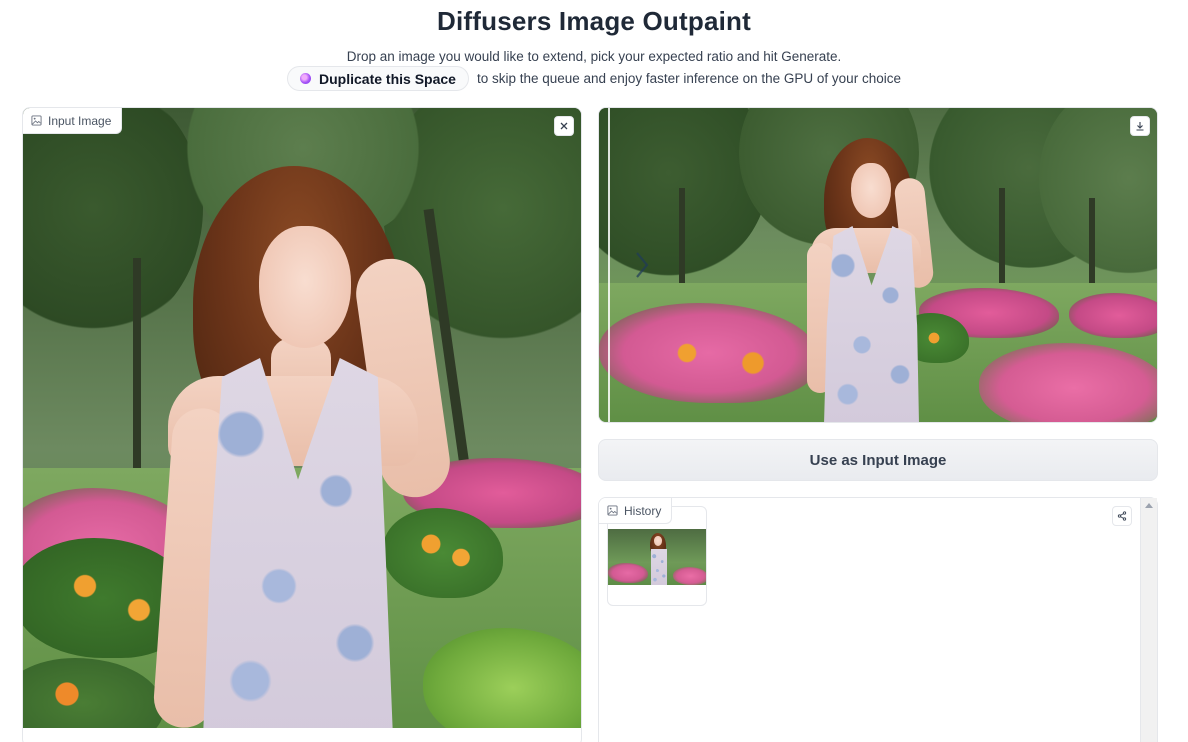 The width and height of the screenshot is (1188, 742). I want to click on use-as-input-button: Use as Input Image, so click(878, 460).